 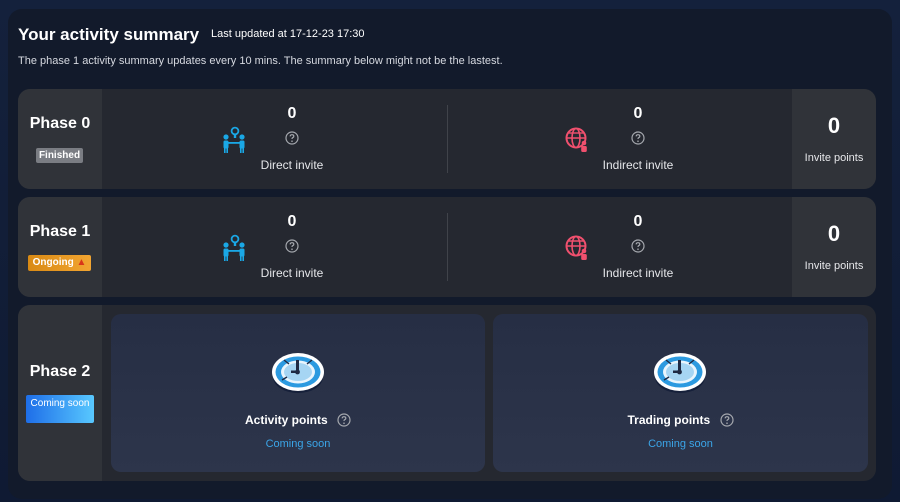 What do you see at coordinates (59, 155) in the screenshot?
I see `status-badge-finished: Finished` at bounding box center [59, 155].